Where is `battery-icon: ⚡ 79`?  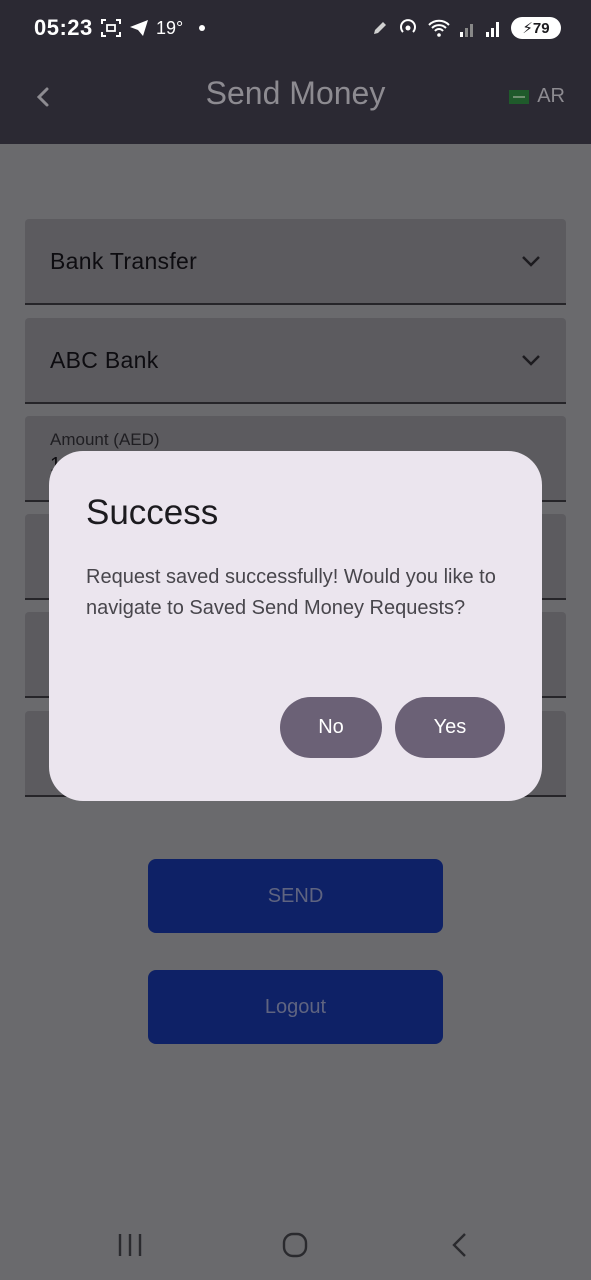
battery-icon: ⚡ 79 is located at coordinates (536, 28).